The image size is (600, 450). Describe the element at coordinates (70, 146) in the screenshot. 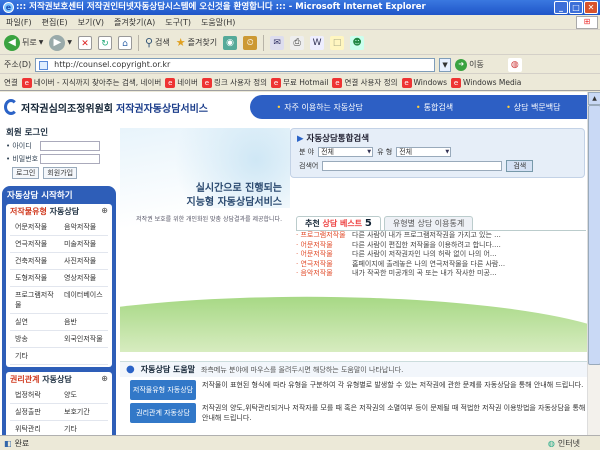

I see `id-input` at that location.